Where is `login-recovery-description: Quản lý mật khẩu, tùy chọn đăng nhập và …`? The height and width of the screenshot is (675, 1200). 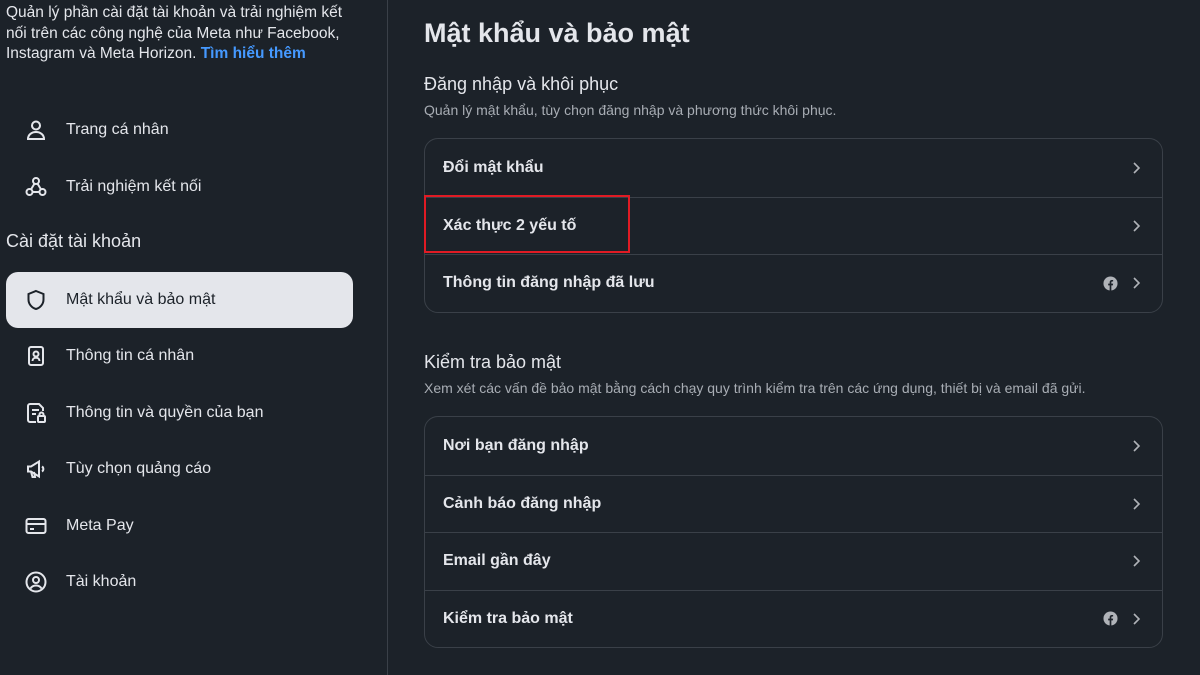 login-recovery-description: Quản lý mật khẩu, tùy chọn đăng nhập và … is located at coordinates (630, 110).